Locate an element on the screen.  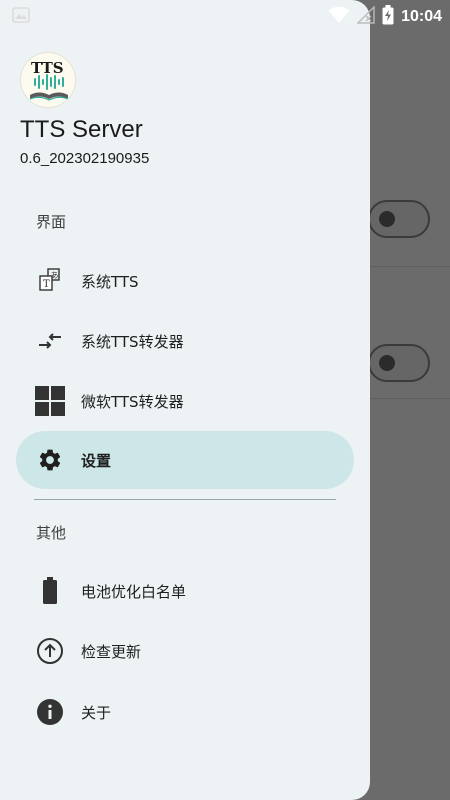
nav-item-settings: 设置 is located at coordinates (185, 460).